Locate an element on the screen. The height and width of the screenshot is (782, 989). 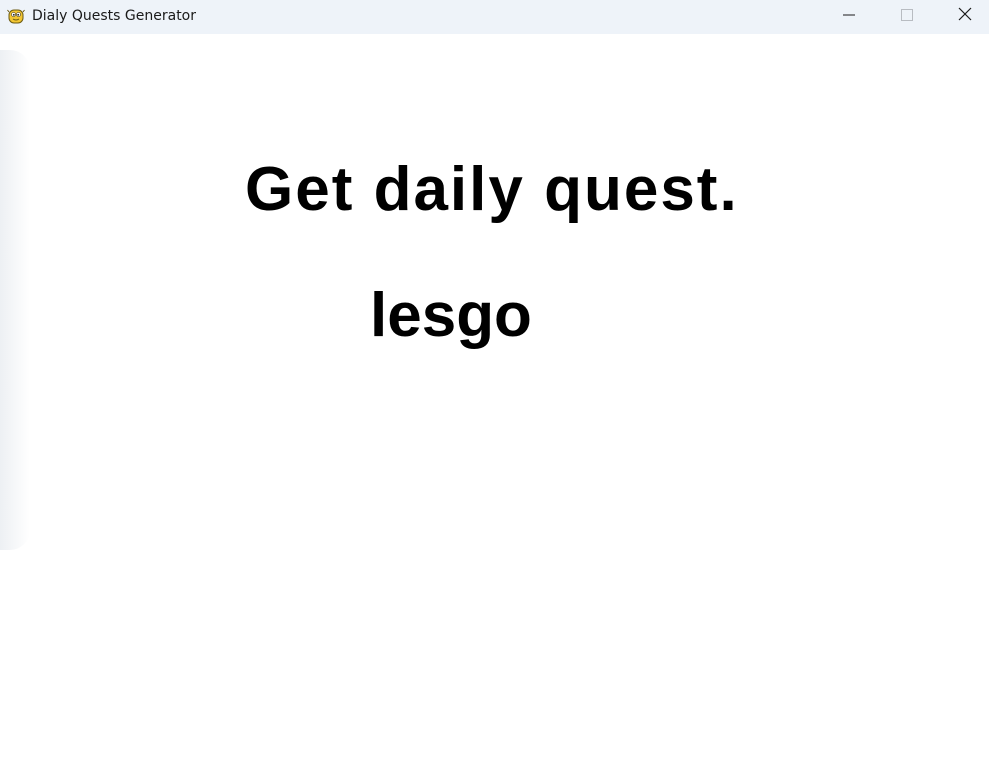
close-button is located at coordinates (963, 16).